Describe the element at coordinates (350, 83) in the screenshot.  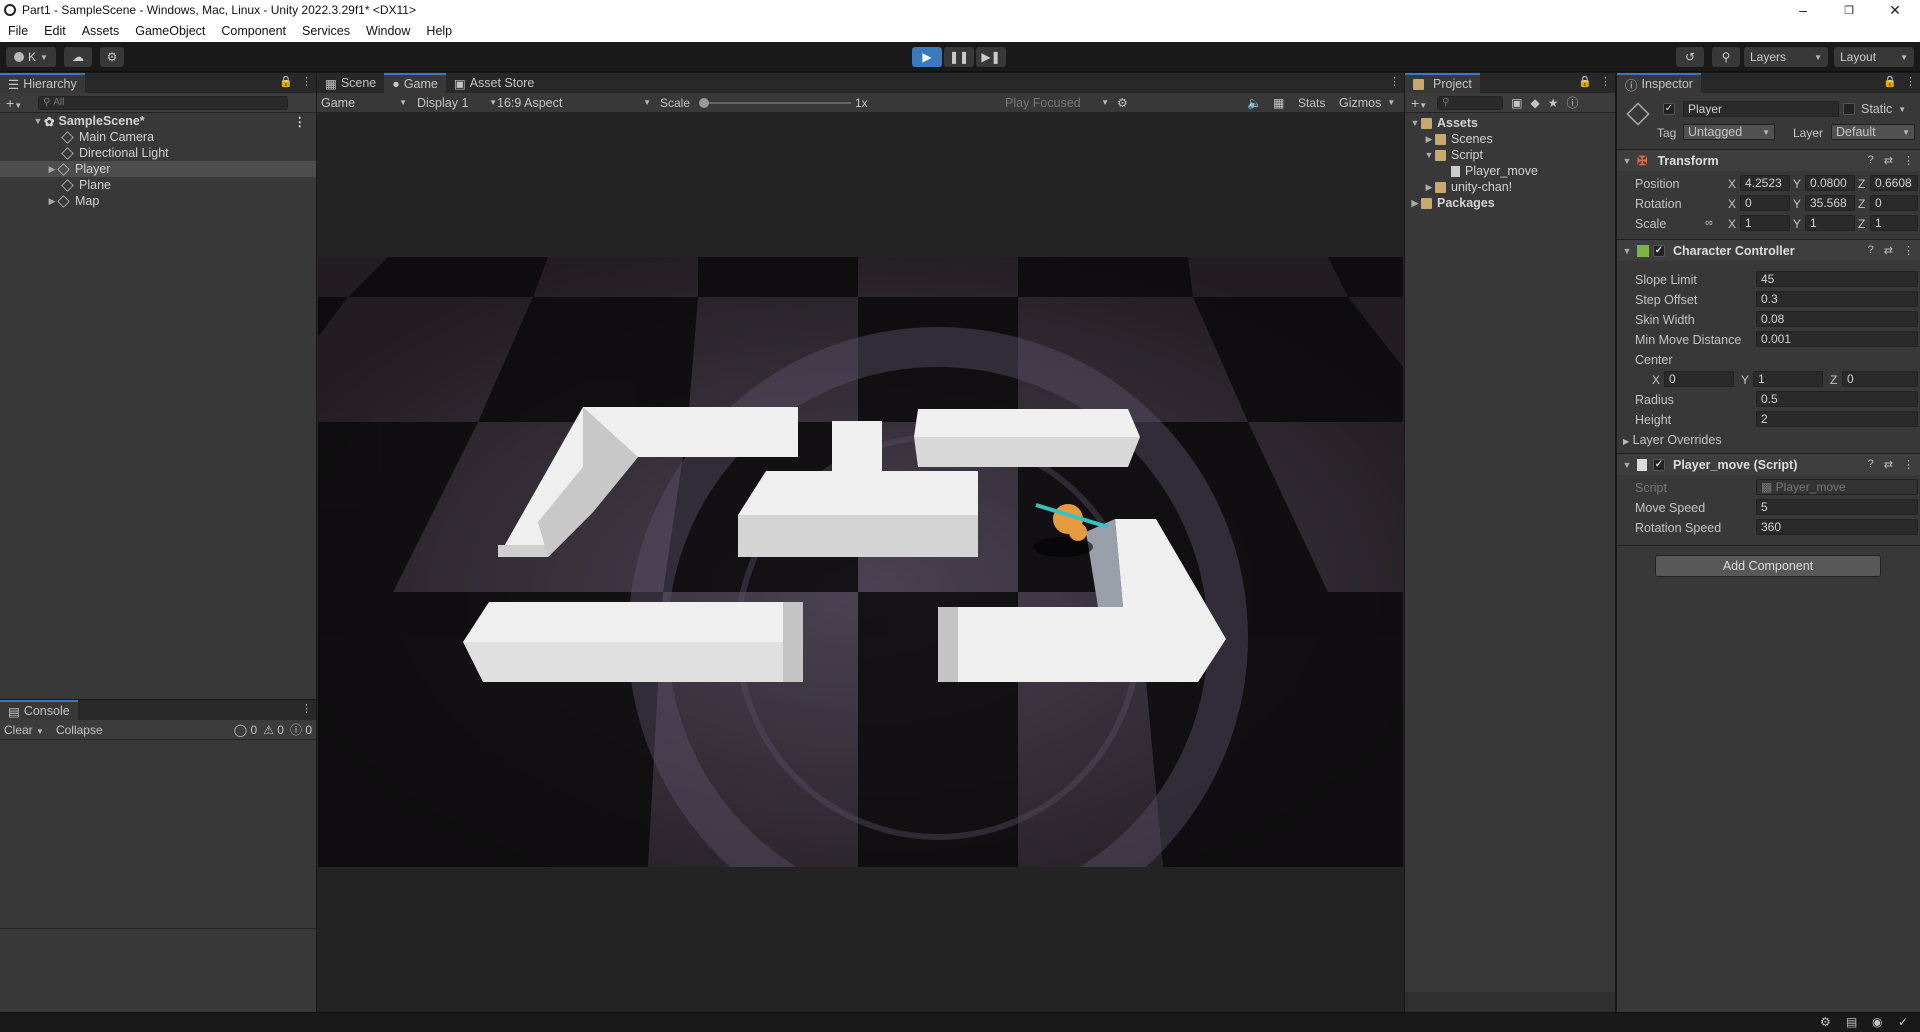
I see `tab-scene: ▦ Scene` at that location.